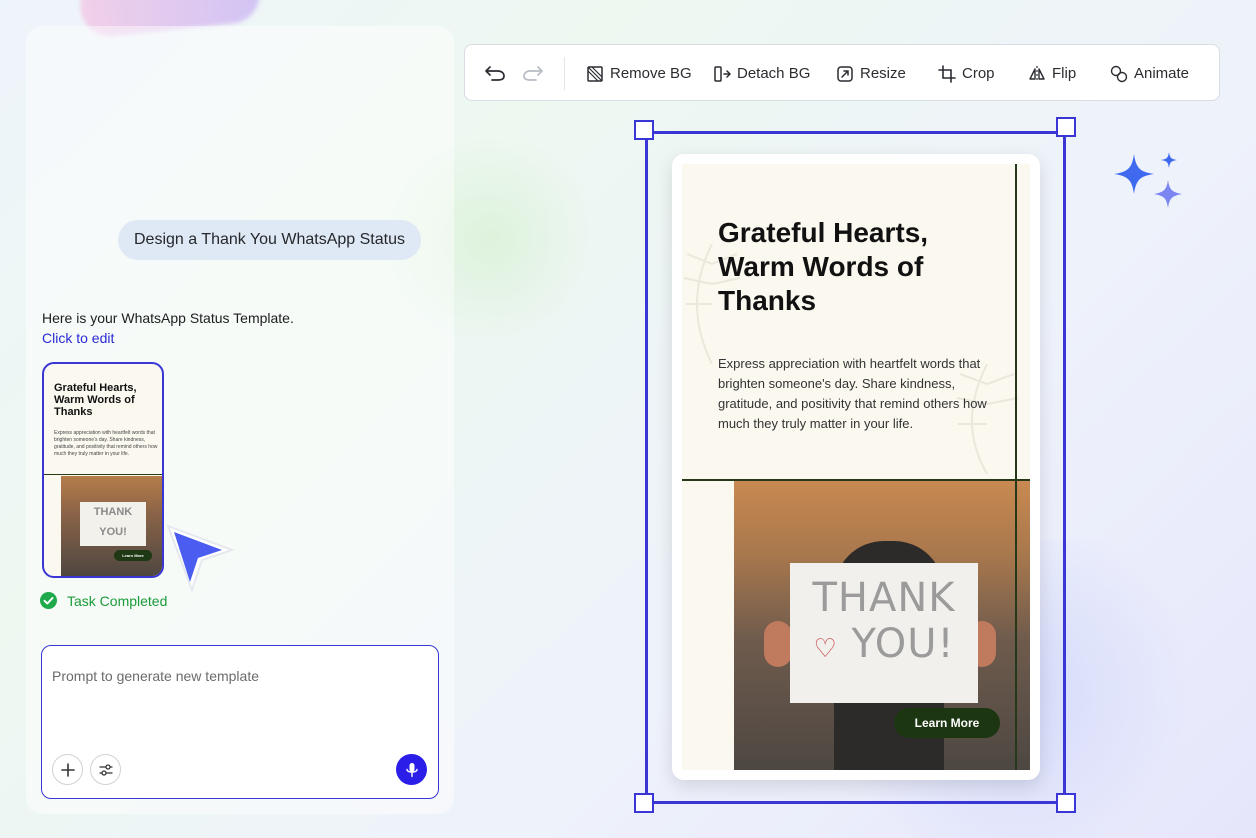 The height and width of the screenshot is (838, 1256). I want to click on hand-left, so click(778, 644).